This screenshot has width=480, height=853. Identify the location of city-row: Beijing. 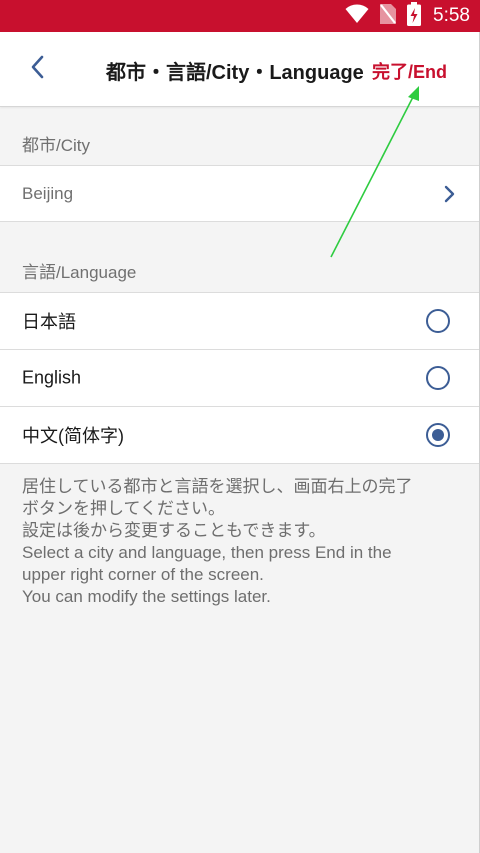
(240, 193).